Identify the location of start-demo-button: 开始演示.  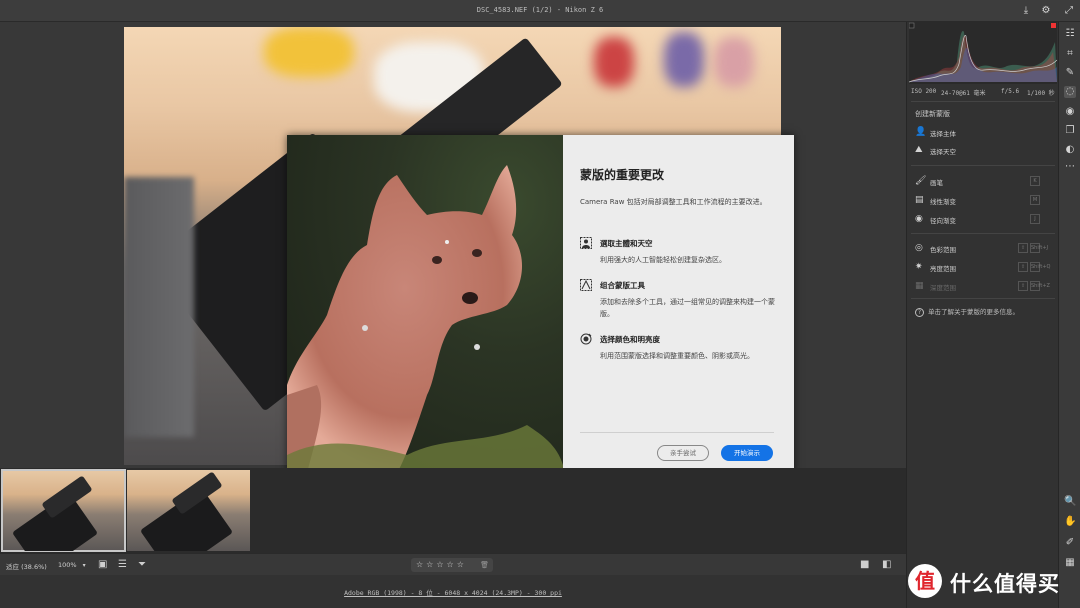
(747, 453).